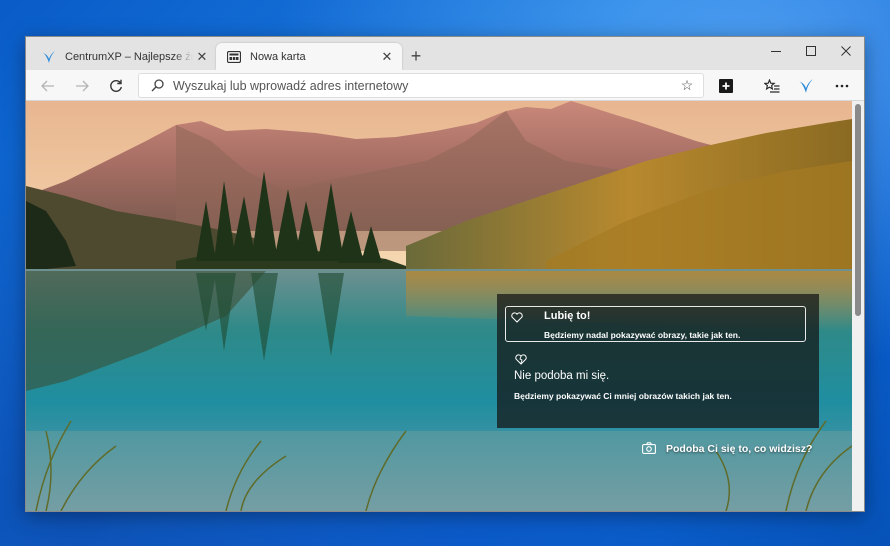  I want to click on profile-icon, so click(806, 86).